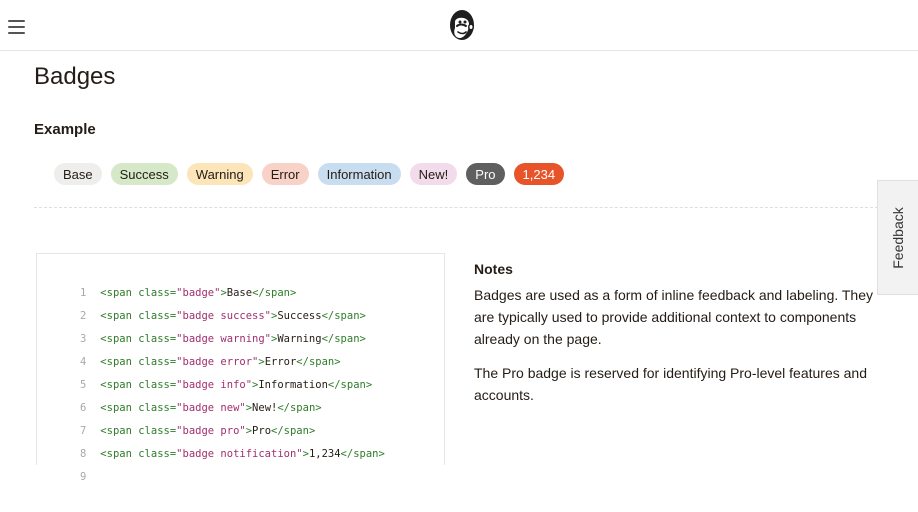 The height and width of the screenshot is (512, 918). Describe the element at coordinates (433, 174) in the screenshot. I see `badge-new: New!` at that location.